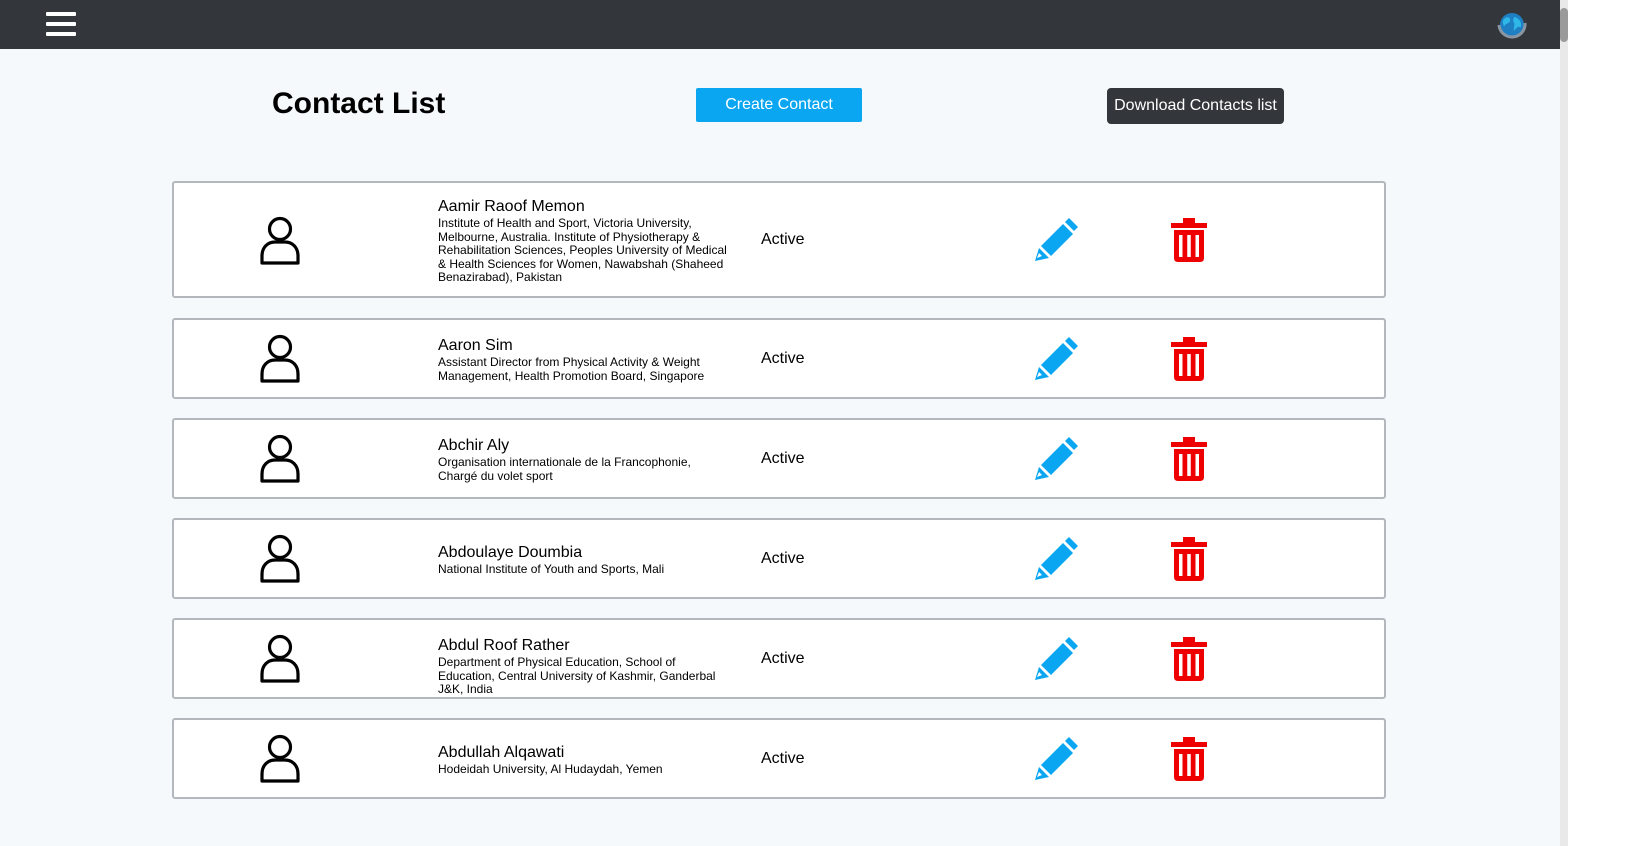 The width and height of the screenshot is (1628, 846). What do you see at coordinates (1195, 106) in the screenshot?
I see `download-contacts-button: Download Contacts list` at bounding box center [1195, 106].